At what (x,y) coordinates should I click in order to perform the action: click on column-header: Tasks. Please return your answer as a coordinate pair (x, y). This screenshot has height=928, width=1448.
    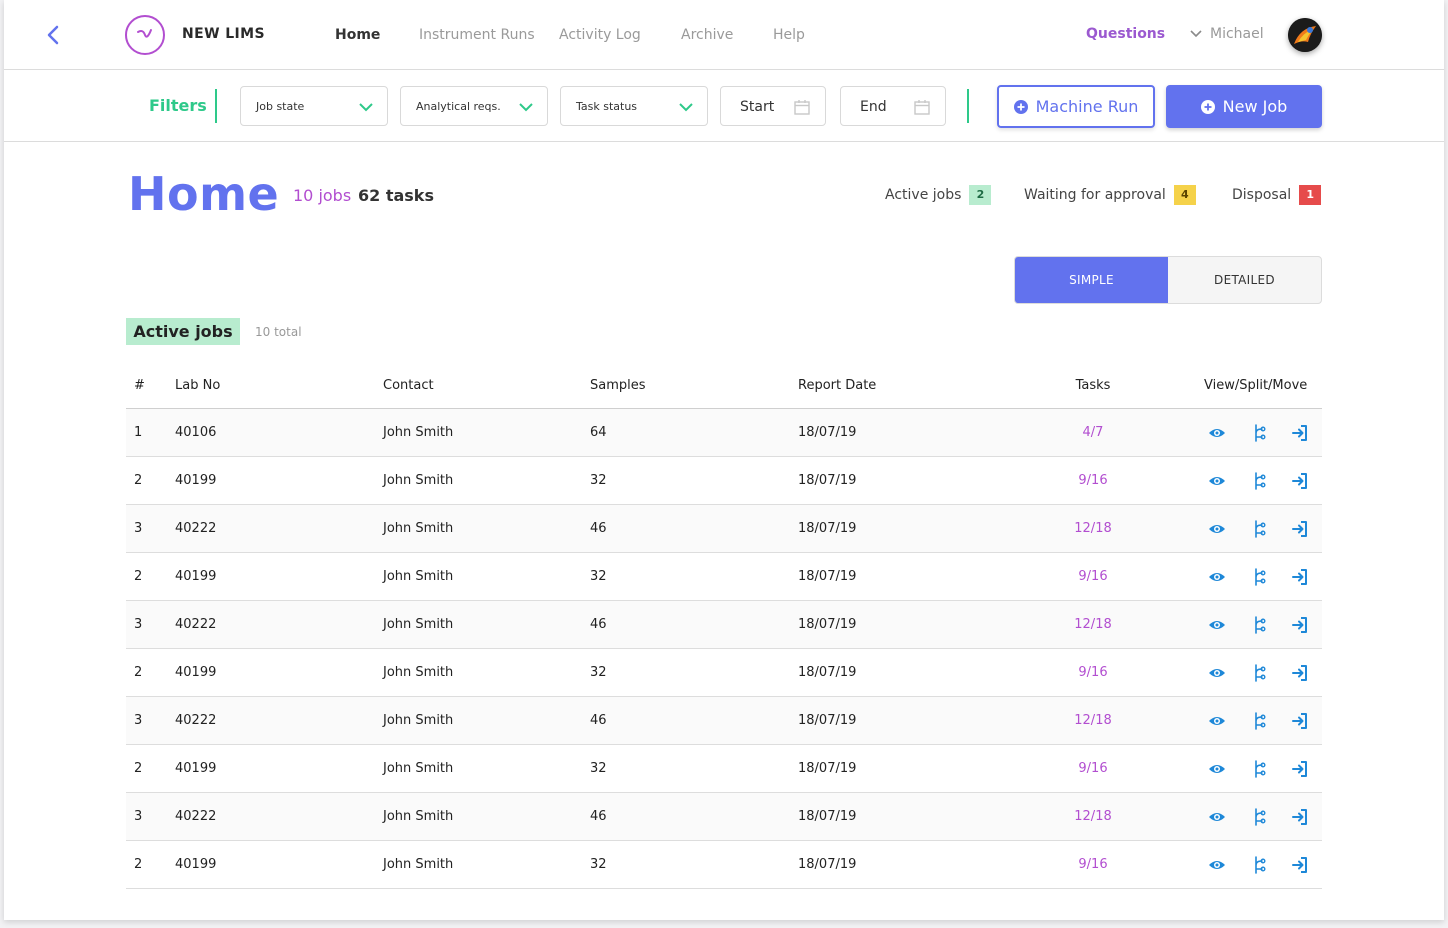
    Looking at the image, I should click on (1093, 385).